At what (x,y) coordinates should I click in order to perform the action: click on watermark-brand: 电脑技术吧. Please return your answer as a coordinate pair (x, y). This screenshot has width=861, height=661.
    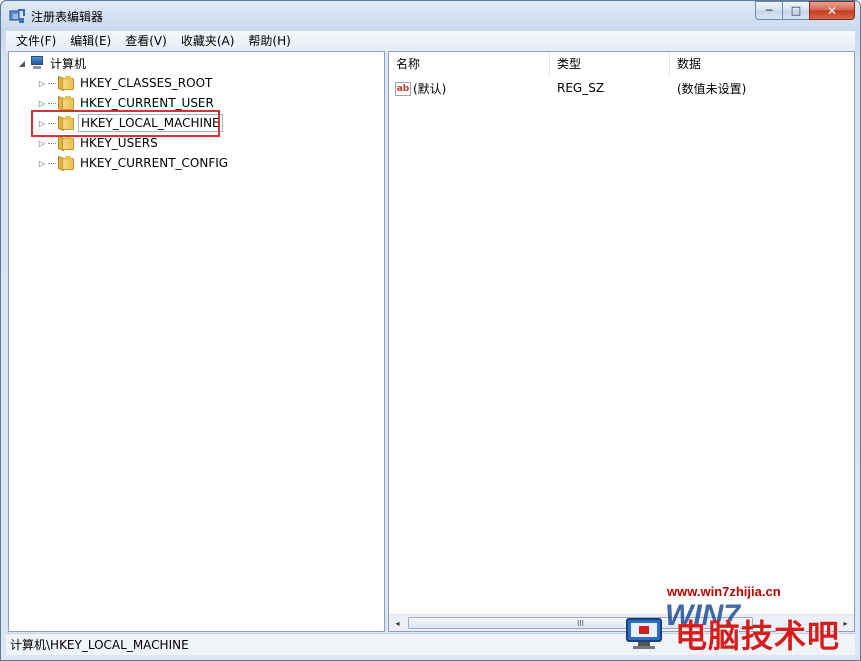
    Looking at the image, I should click on (758, 636).